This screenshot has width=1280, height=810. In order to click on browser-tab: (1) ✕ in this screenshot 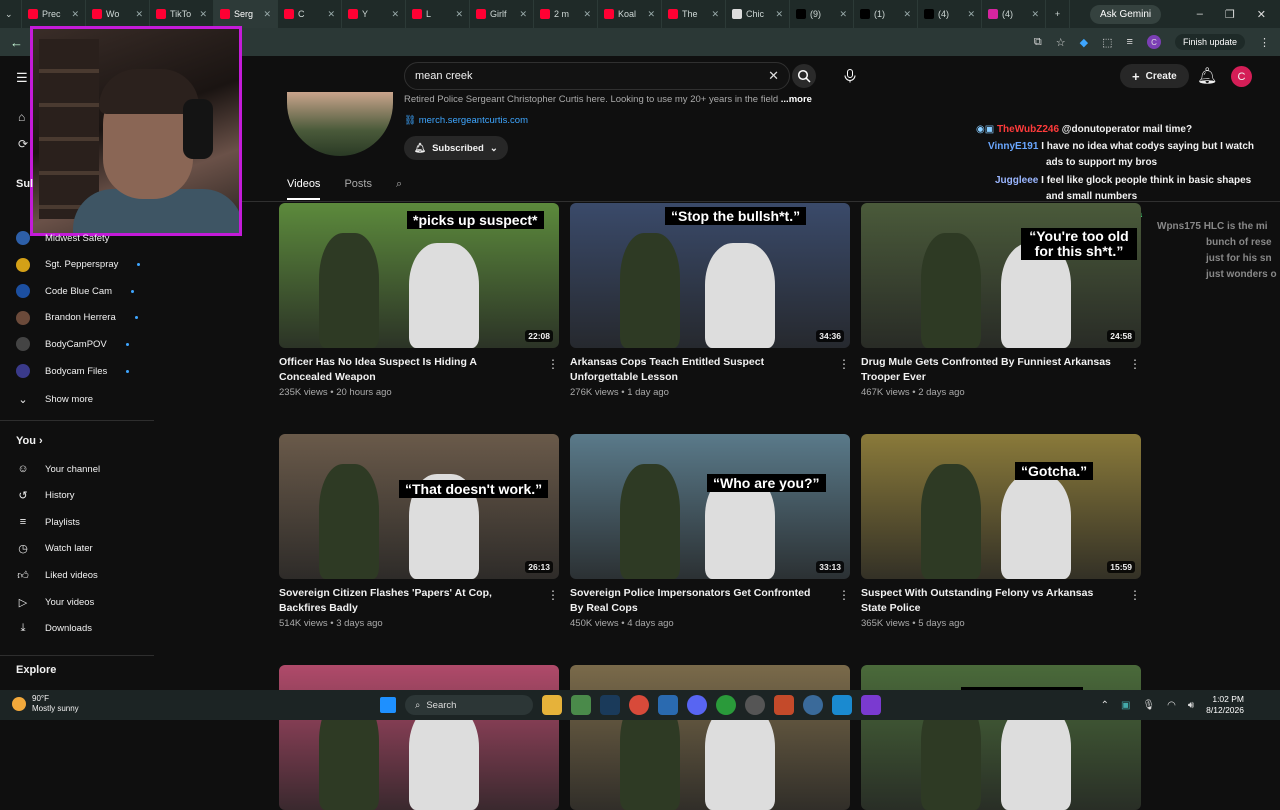, I will do `click(886, 14)`.